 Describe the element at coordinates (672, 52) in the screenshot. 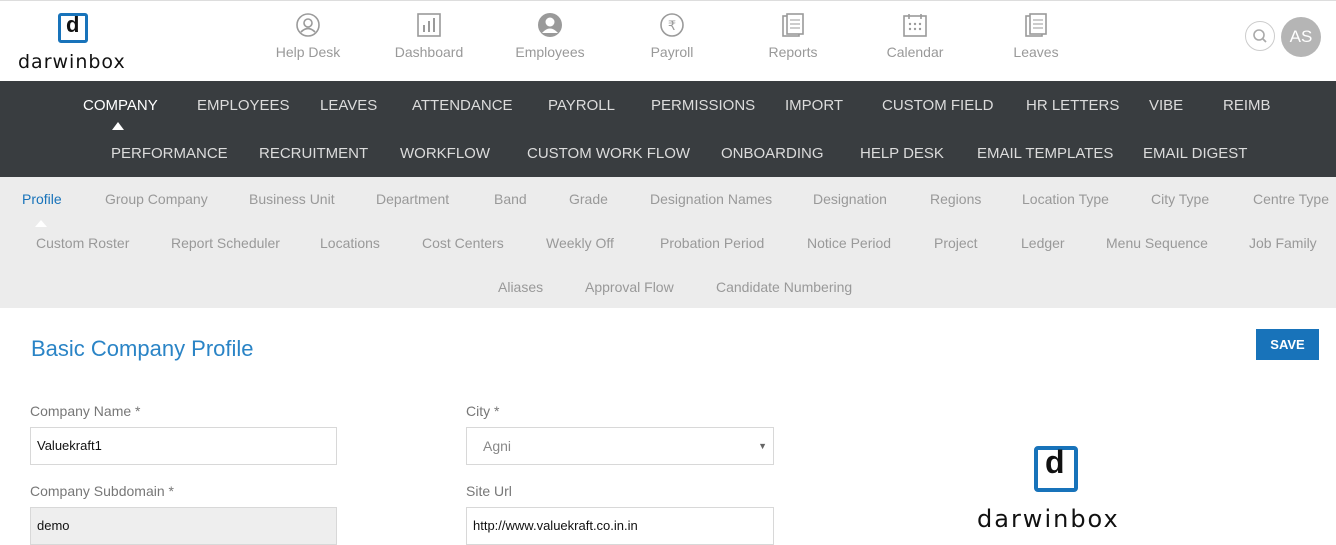

I see `topnav-label: Payroll` at that location.